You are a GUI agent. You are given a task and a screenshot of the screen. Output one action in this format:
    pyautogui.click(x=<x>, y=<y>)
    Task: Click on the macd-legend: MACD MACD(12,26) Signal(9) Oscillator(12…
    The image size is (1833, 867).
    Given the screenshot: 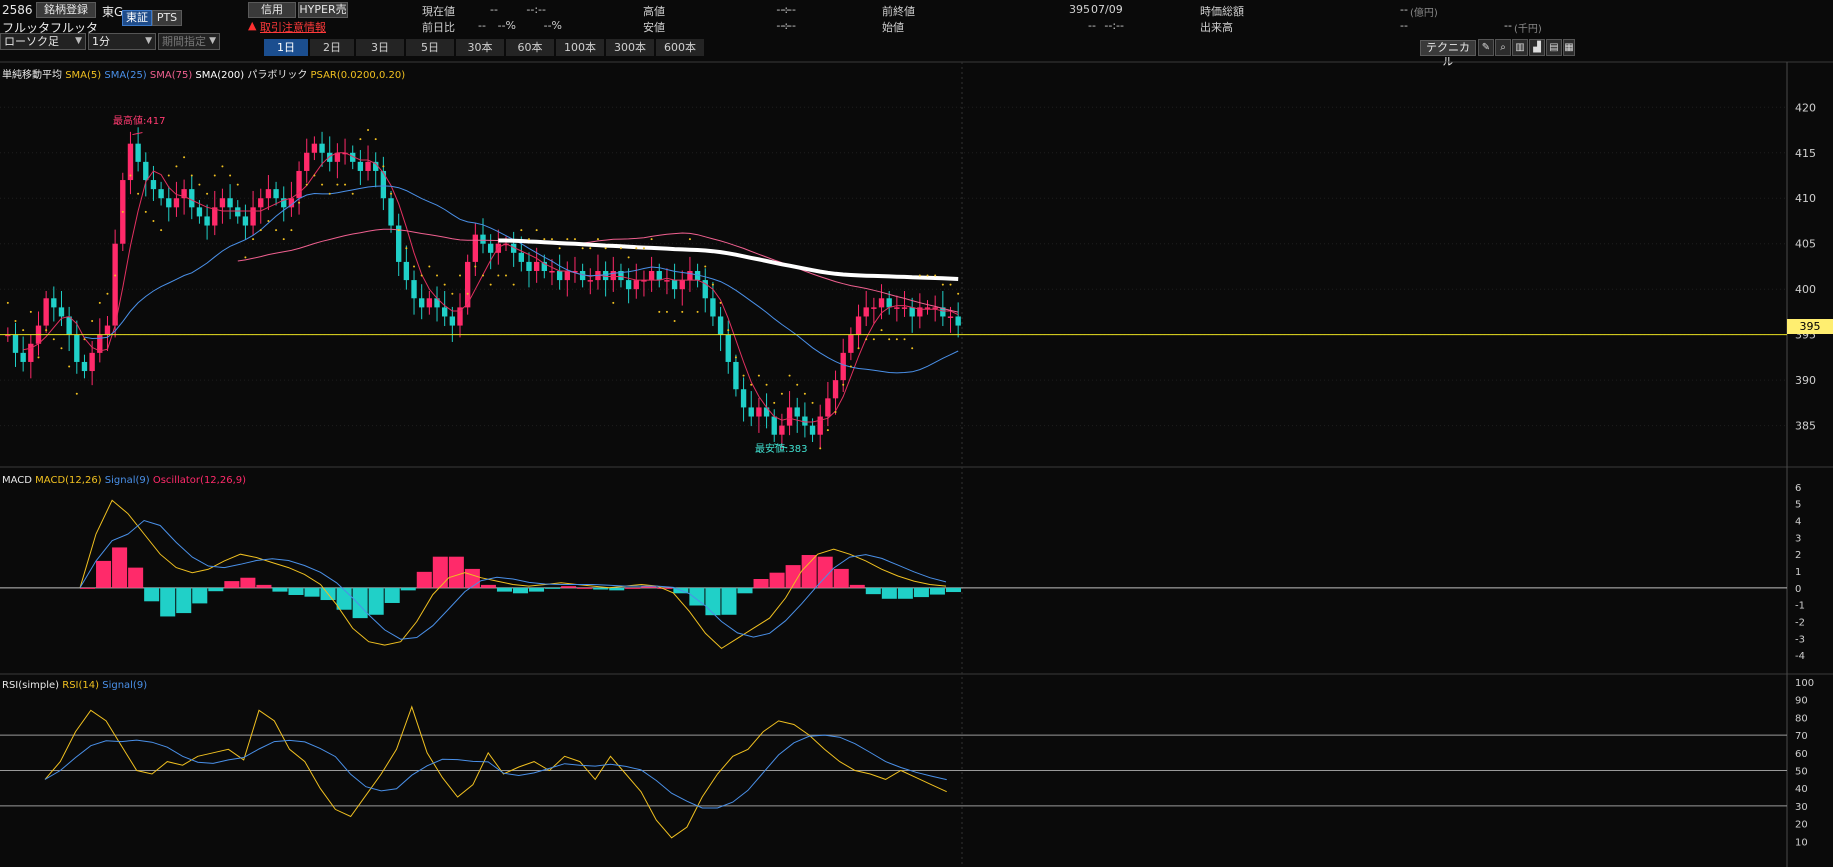 What is the action you would take?
    pyautogui.click(x=124, y=480)
    